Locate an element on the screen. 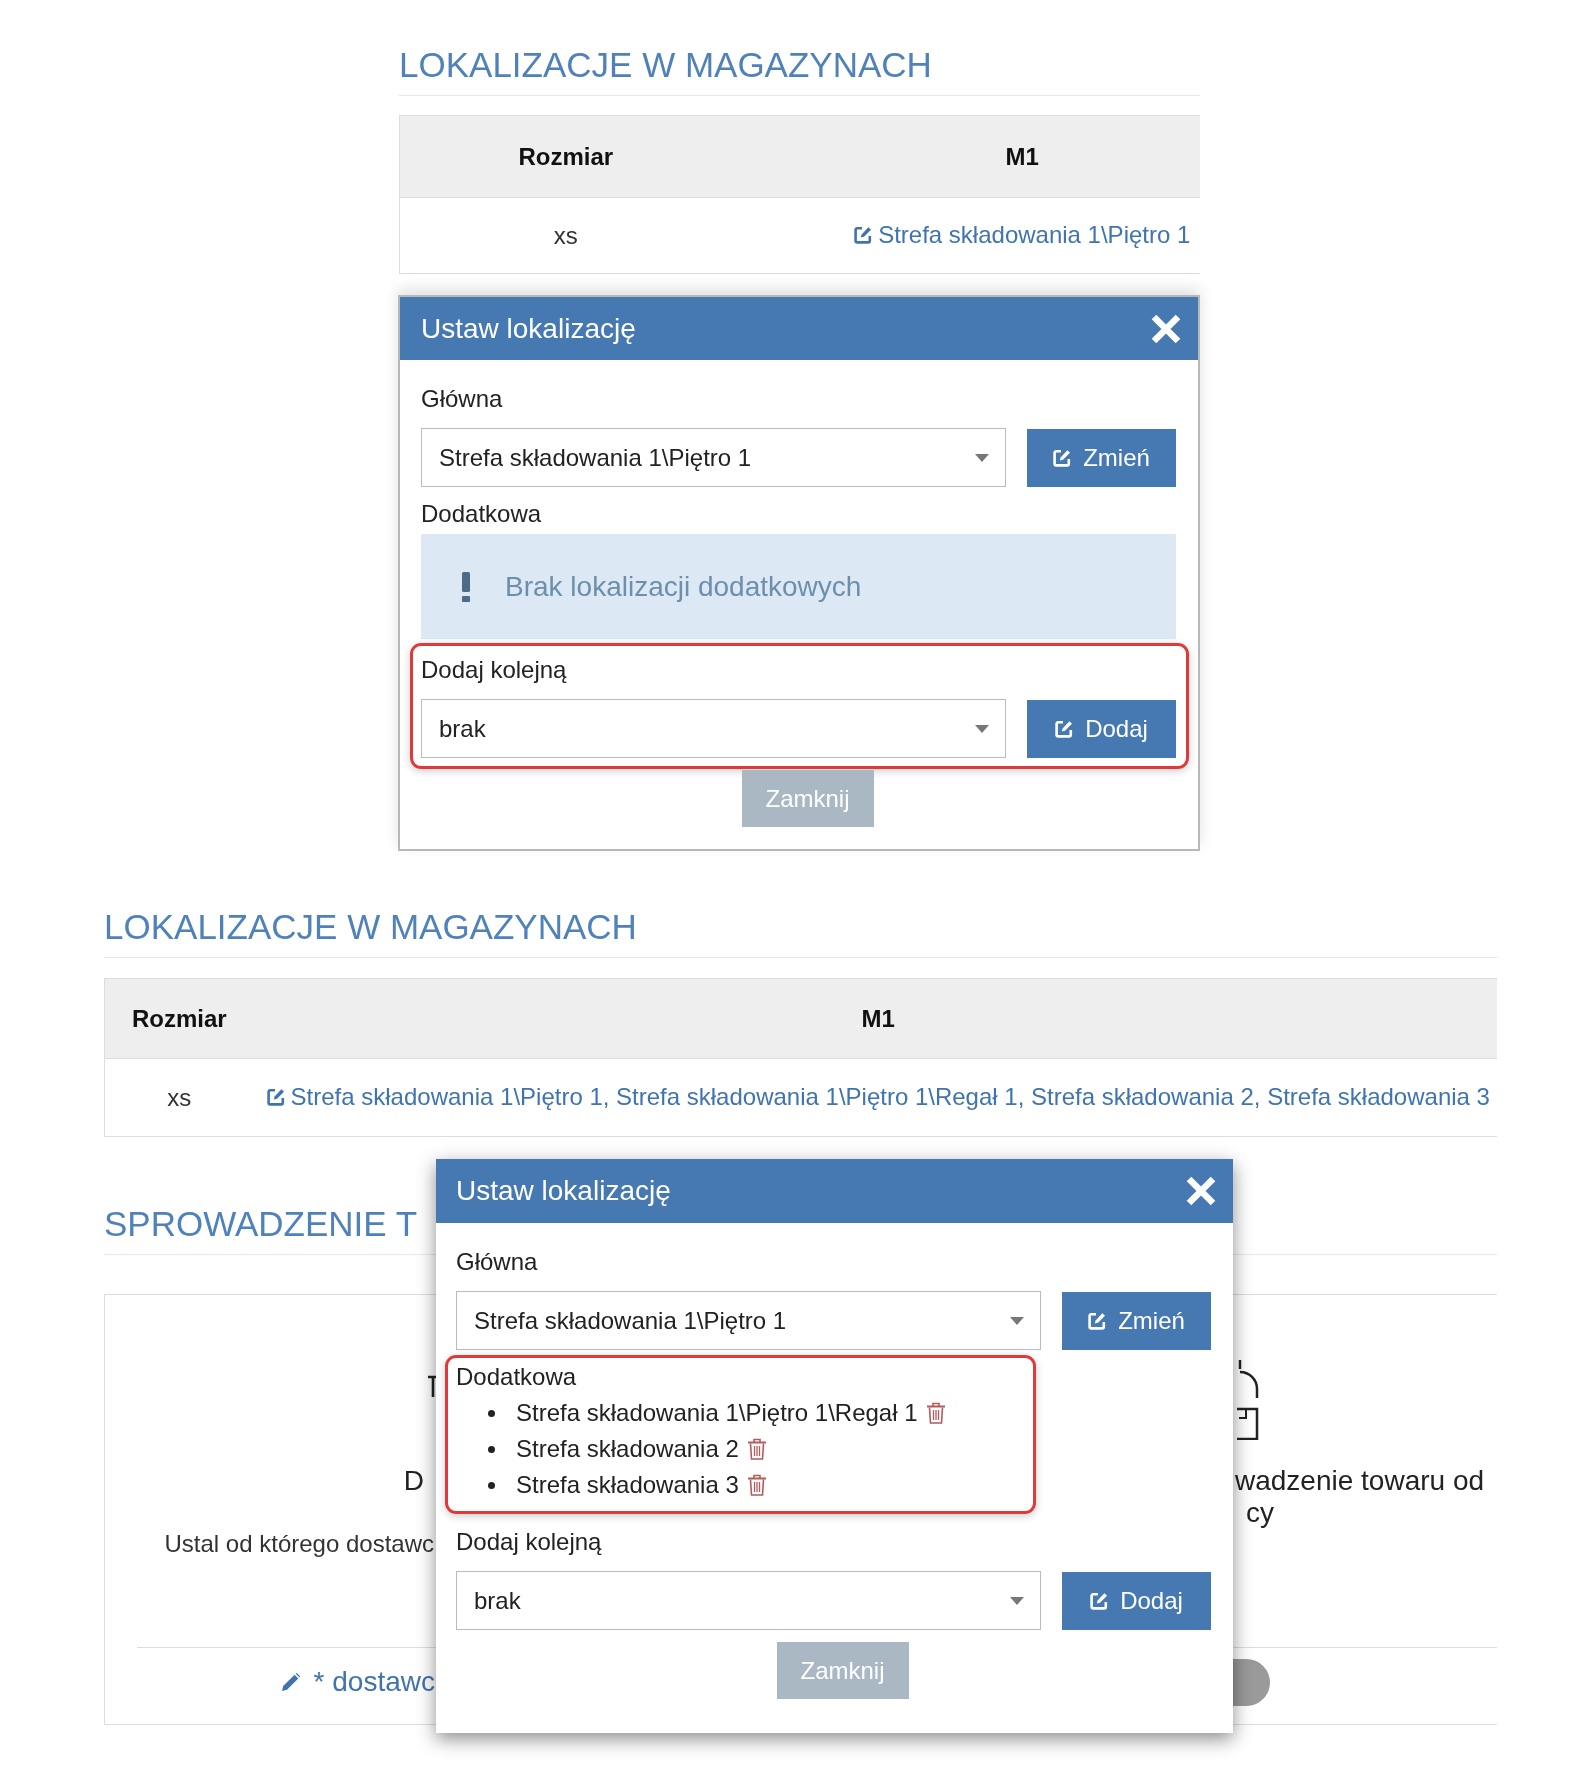 The height and width of the screenshot is (1772, 1576). toggle-switch is located at coordinates (1251, 1682).